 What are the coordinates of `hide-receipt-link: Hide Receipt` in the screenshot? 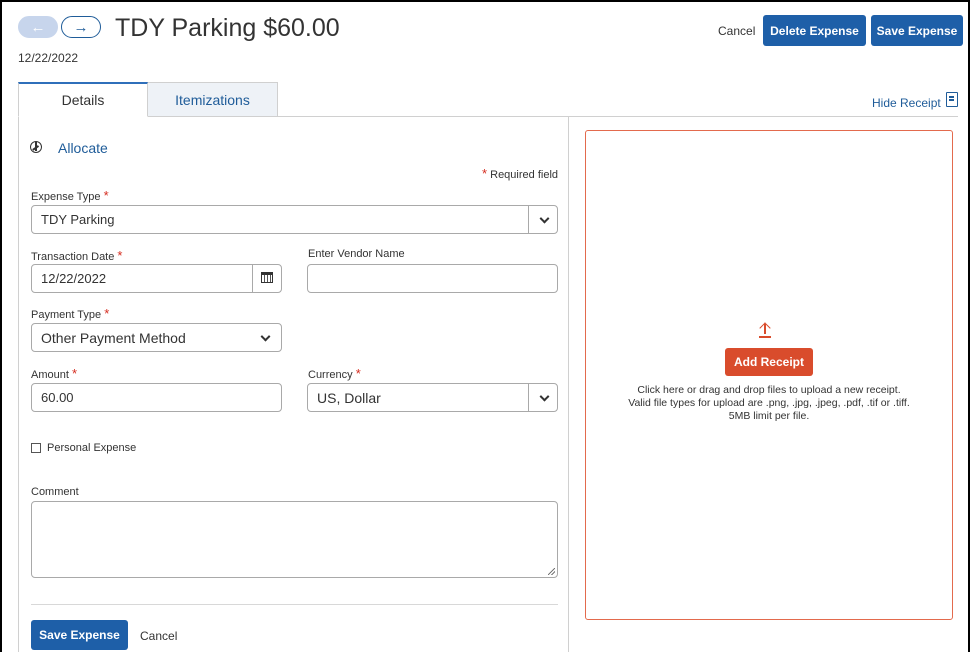 It's located at (906, 103).